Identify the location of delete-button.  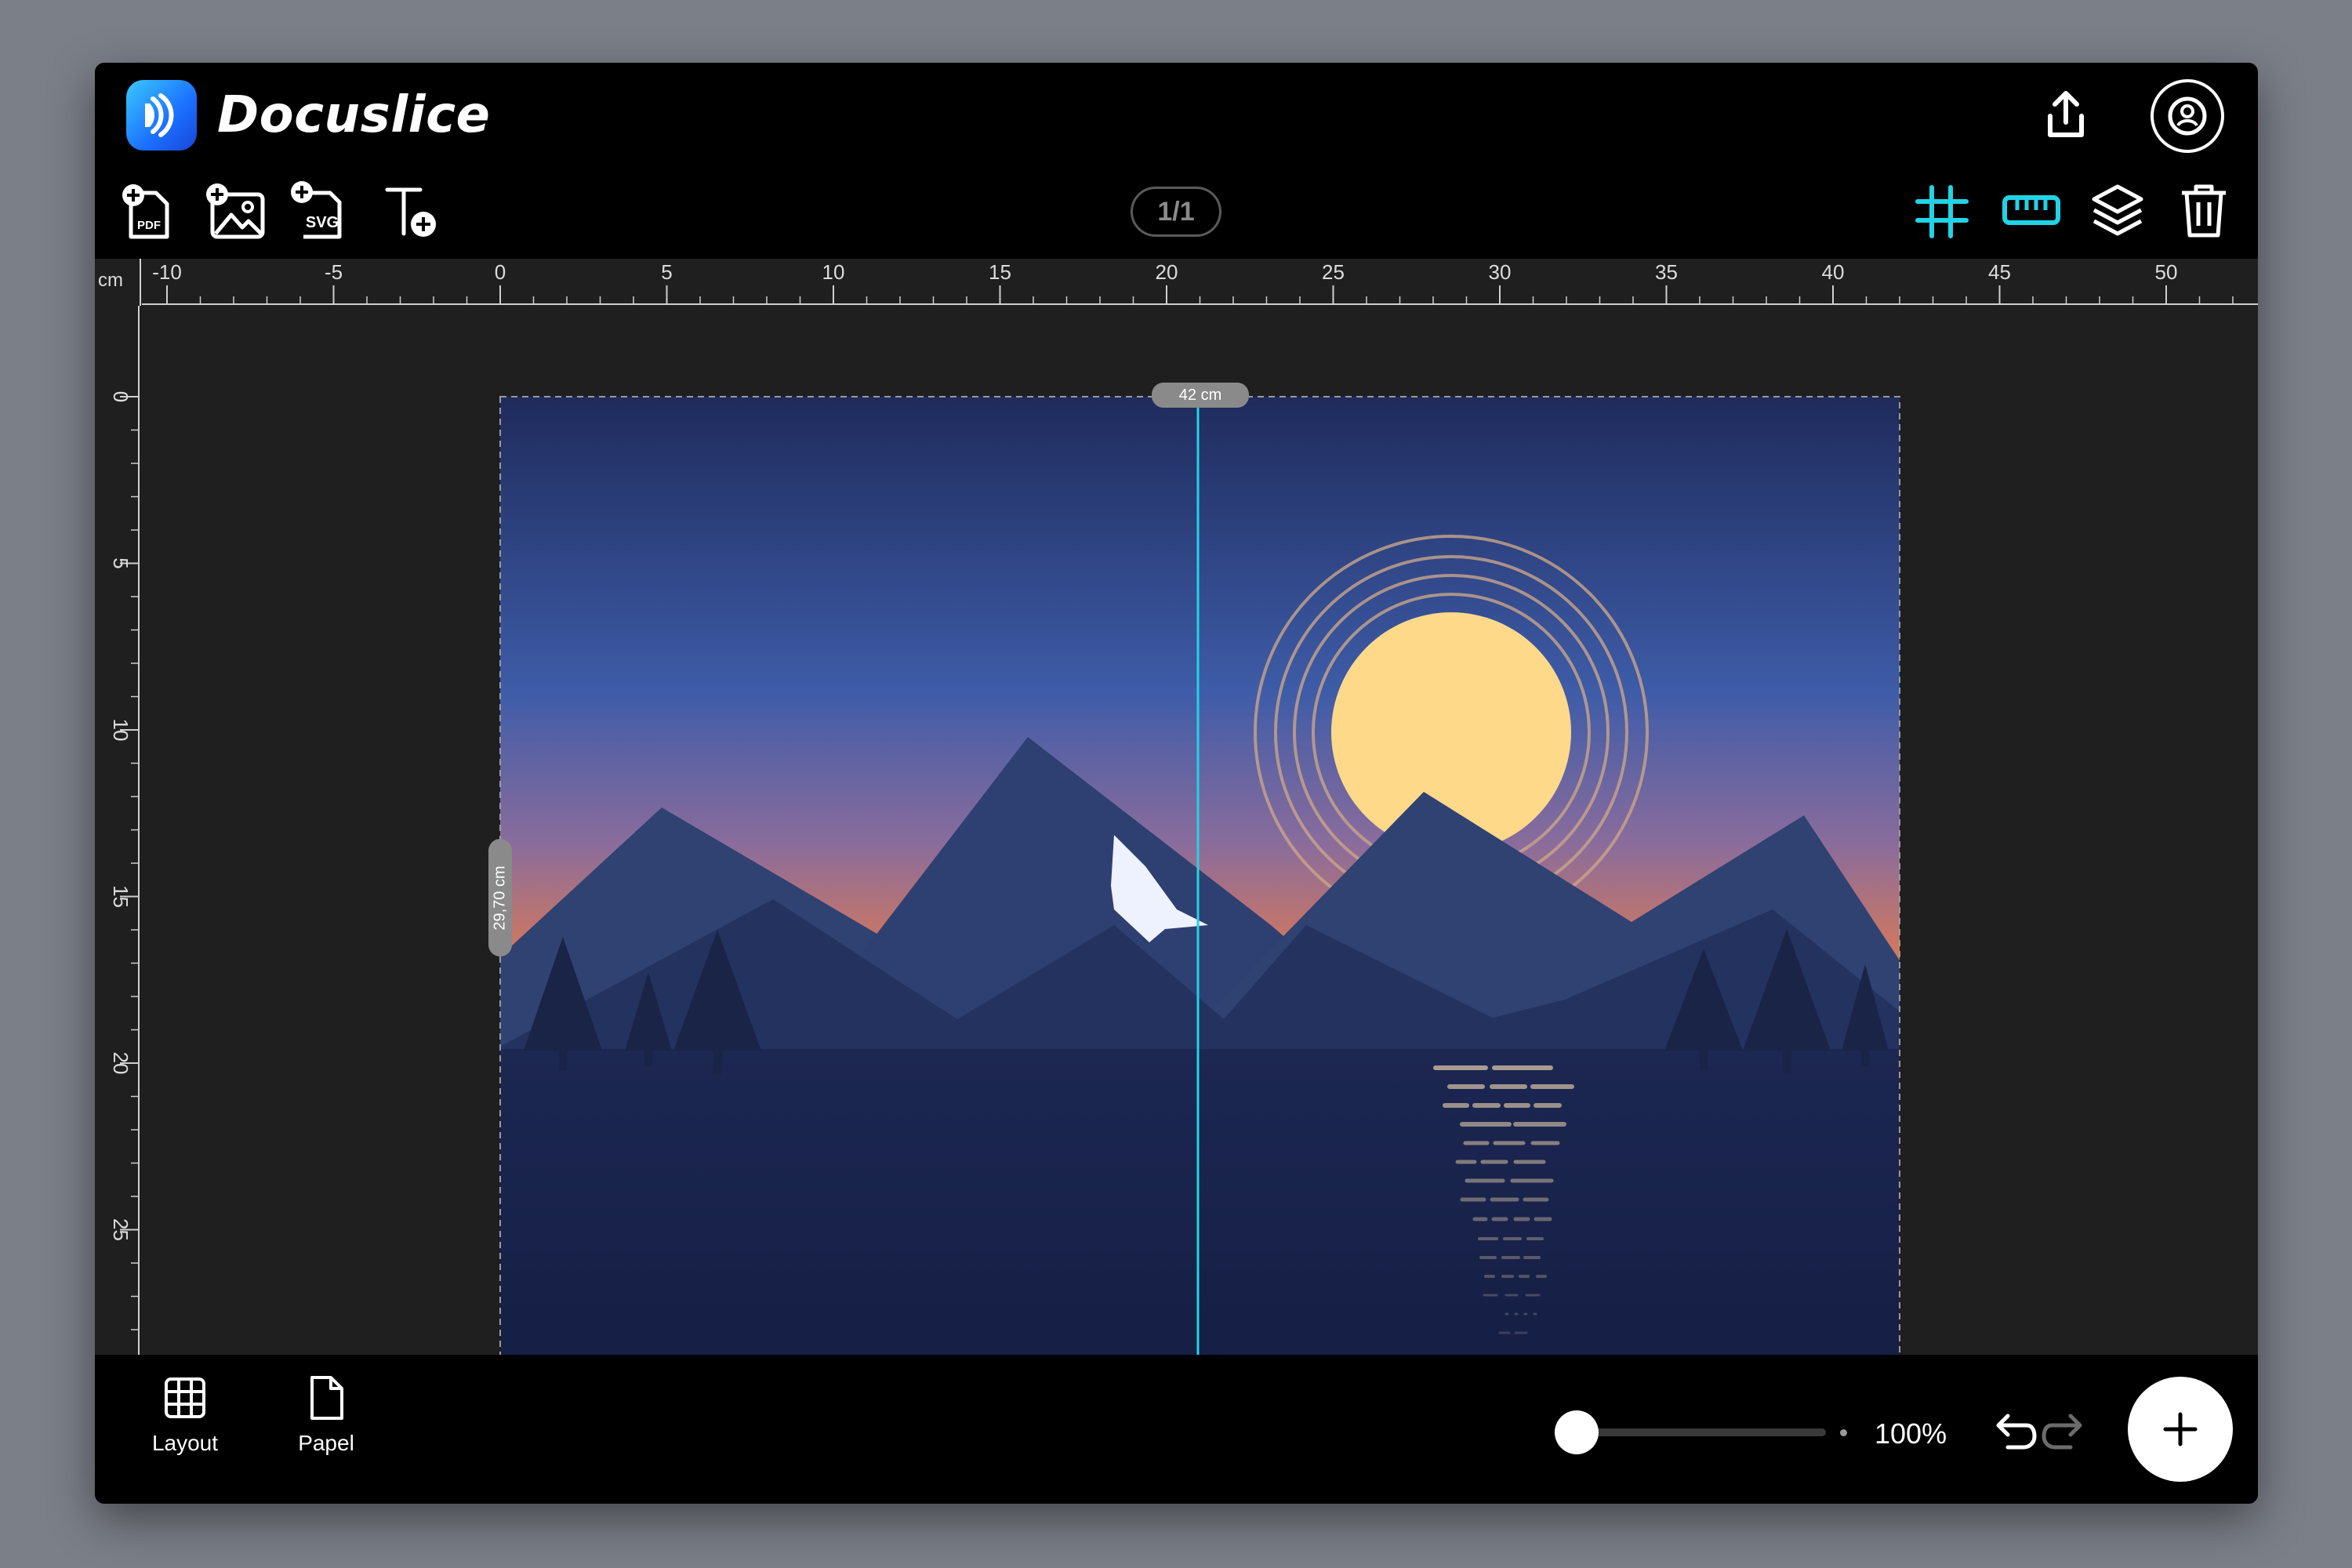
(2203, 210).